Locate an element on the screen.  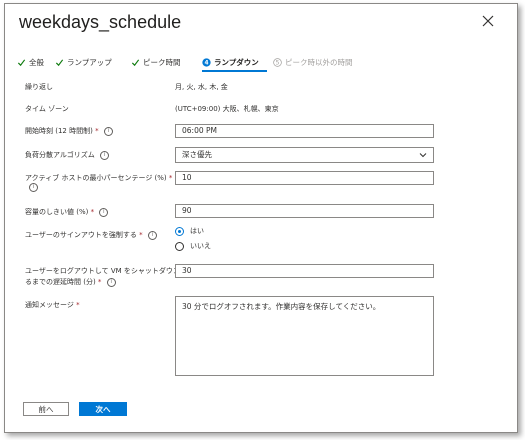
start-time-label-text: 開始時刻 (12 時間制) is located at coordinates (59, 131).